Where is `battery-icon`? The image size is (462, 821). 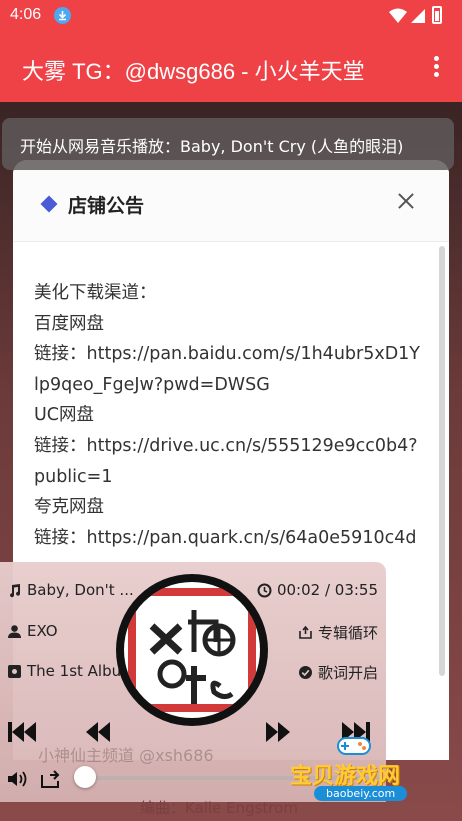 battery-icon is located at coordinates (437, 15).